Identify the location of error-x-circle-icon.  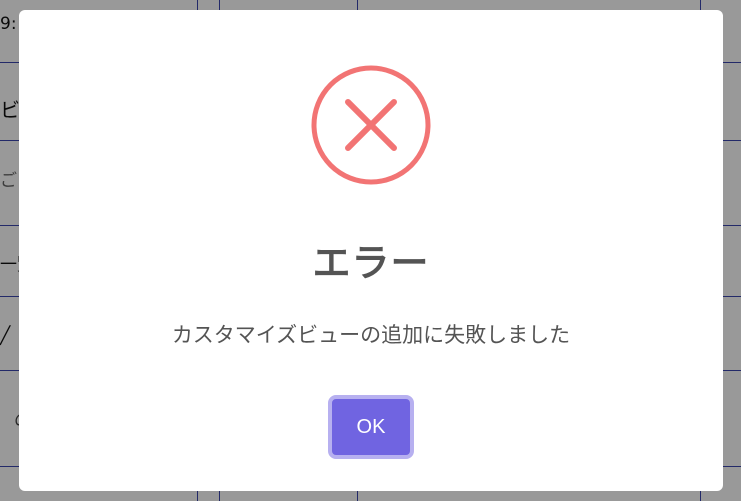
(371, 125).